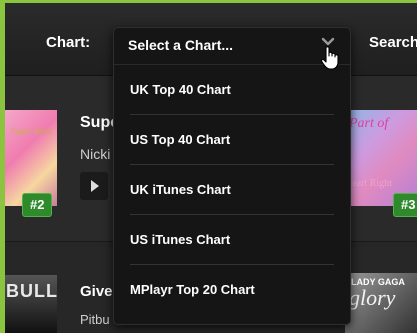  What do you see at coordinates (232, 240) in the screenshot?
I see `dropdown-option-us-itunes: US iTunes Chart` at bounding box center [232, 240].